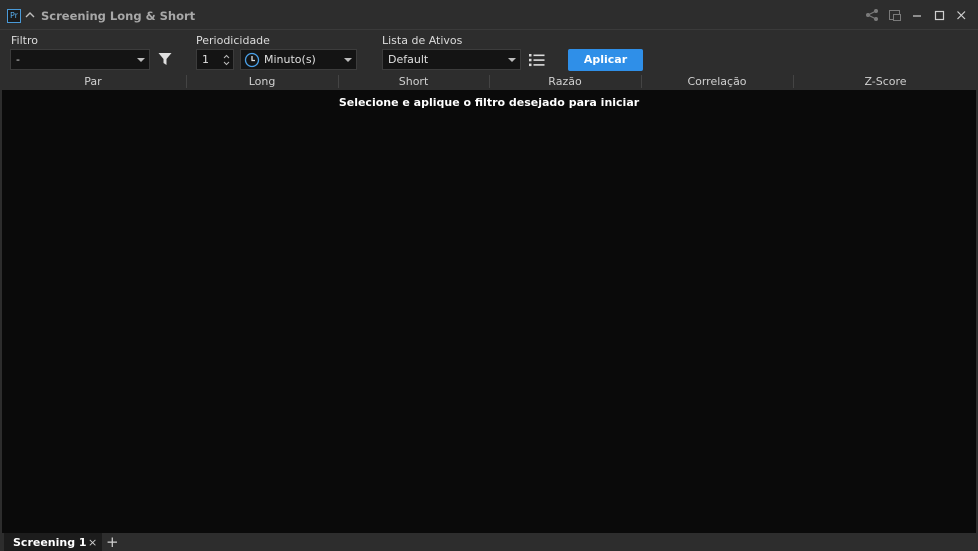 The image size is (978, 551). What do you see at coordinates (565, 81) in the screenshot?
I see `column-header-razao: Razão` at bounding box center [565, 81].